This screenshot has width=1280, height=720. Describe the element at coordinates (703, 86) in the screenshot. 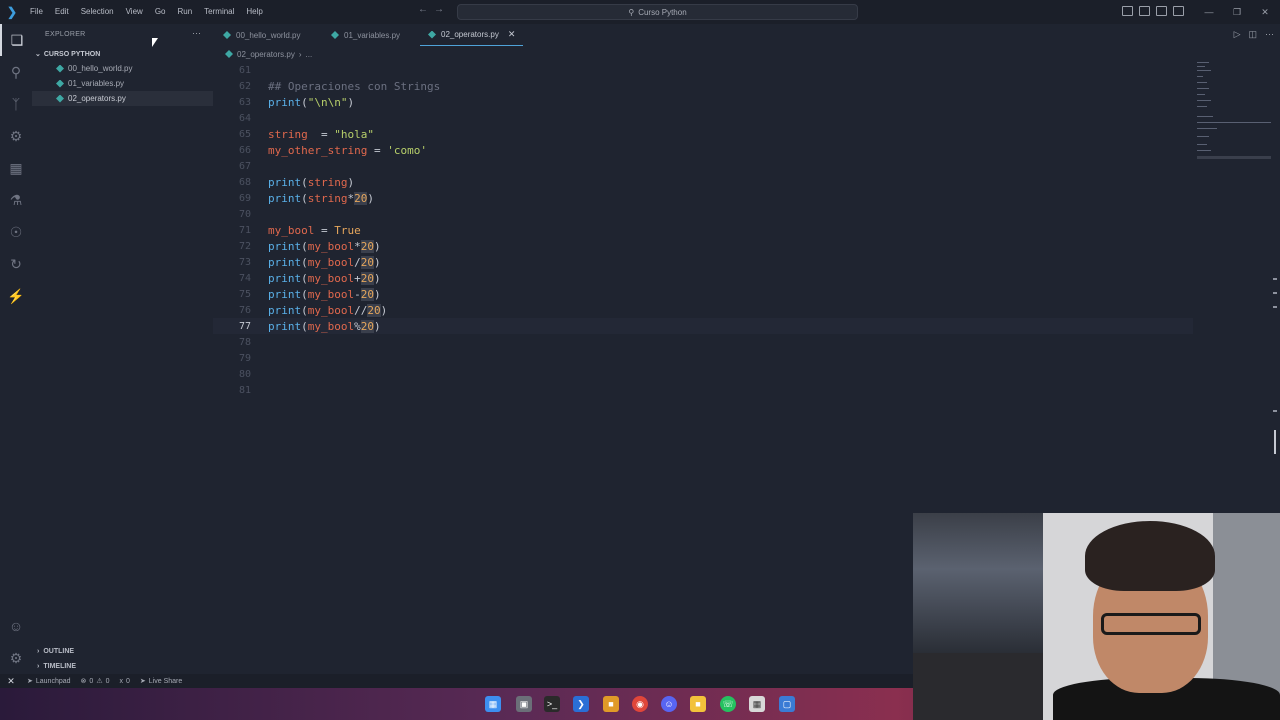

I see `code-line: 62 ## Operaciones con Strings` at that location.